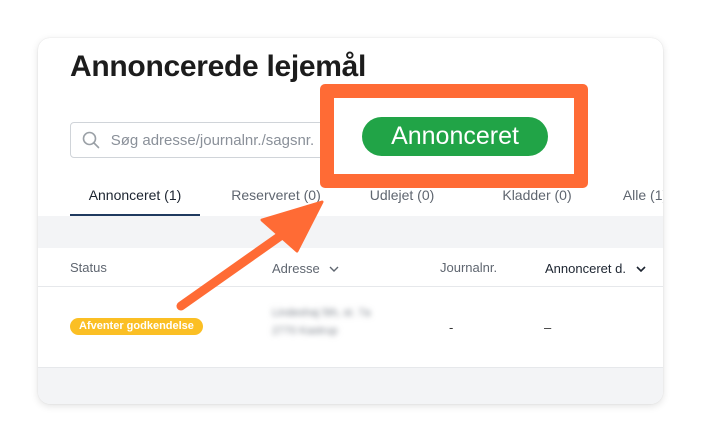 This screenshot has height=443, width=702. Describe the element at coordinates (296, 268) in the screenshot. I see `column-header-address-label: Adresse` at that location.